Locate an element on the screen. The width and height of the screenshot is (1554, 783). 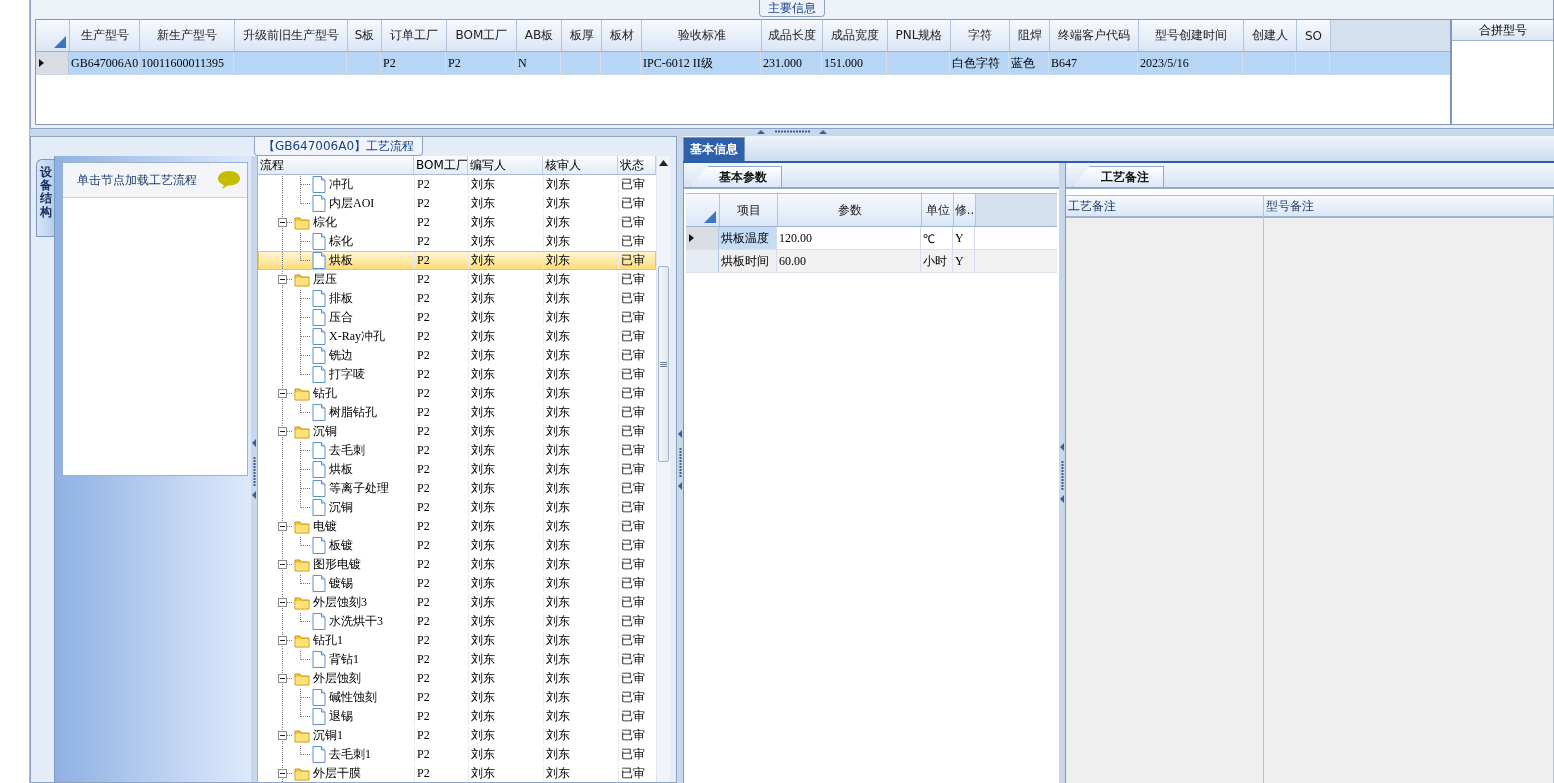
column-header: 工艺备注 is located at coordinates (1164, 207).